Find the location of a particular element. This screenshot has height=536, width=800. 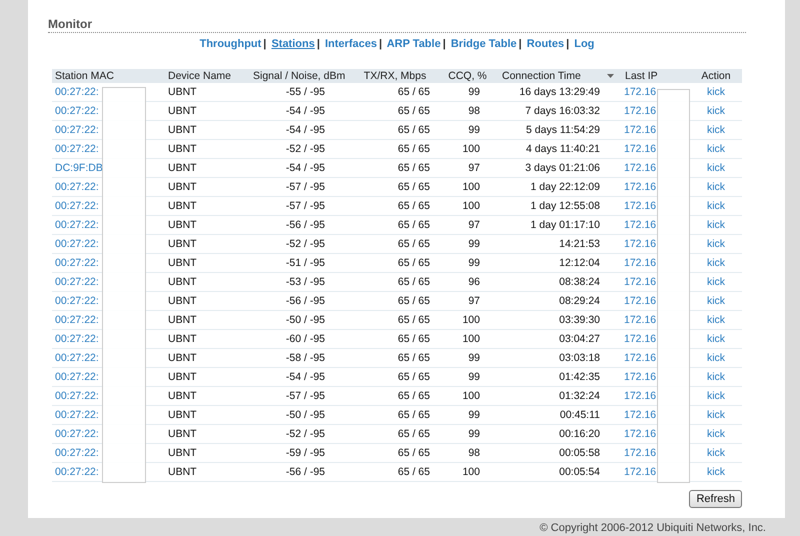

table-cell: -54 / -95 is located at coordinates (305, 168).